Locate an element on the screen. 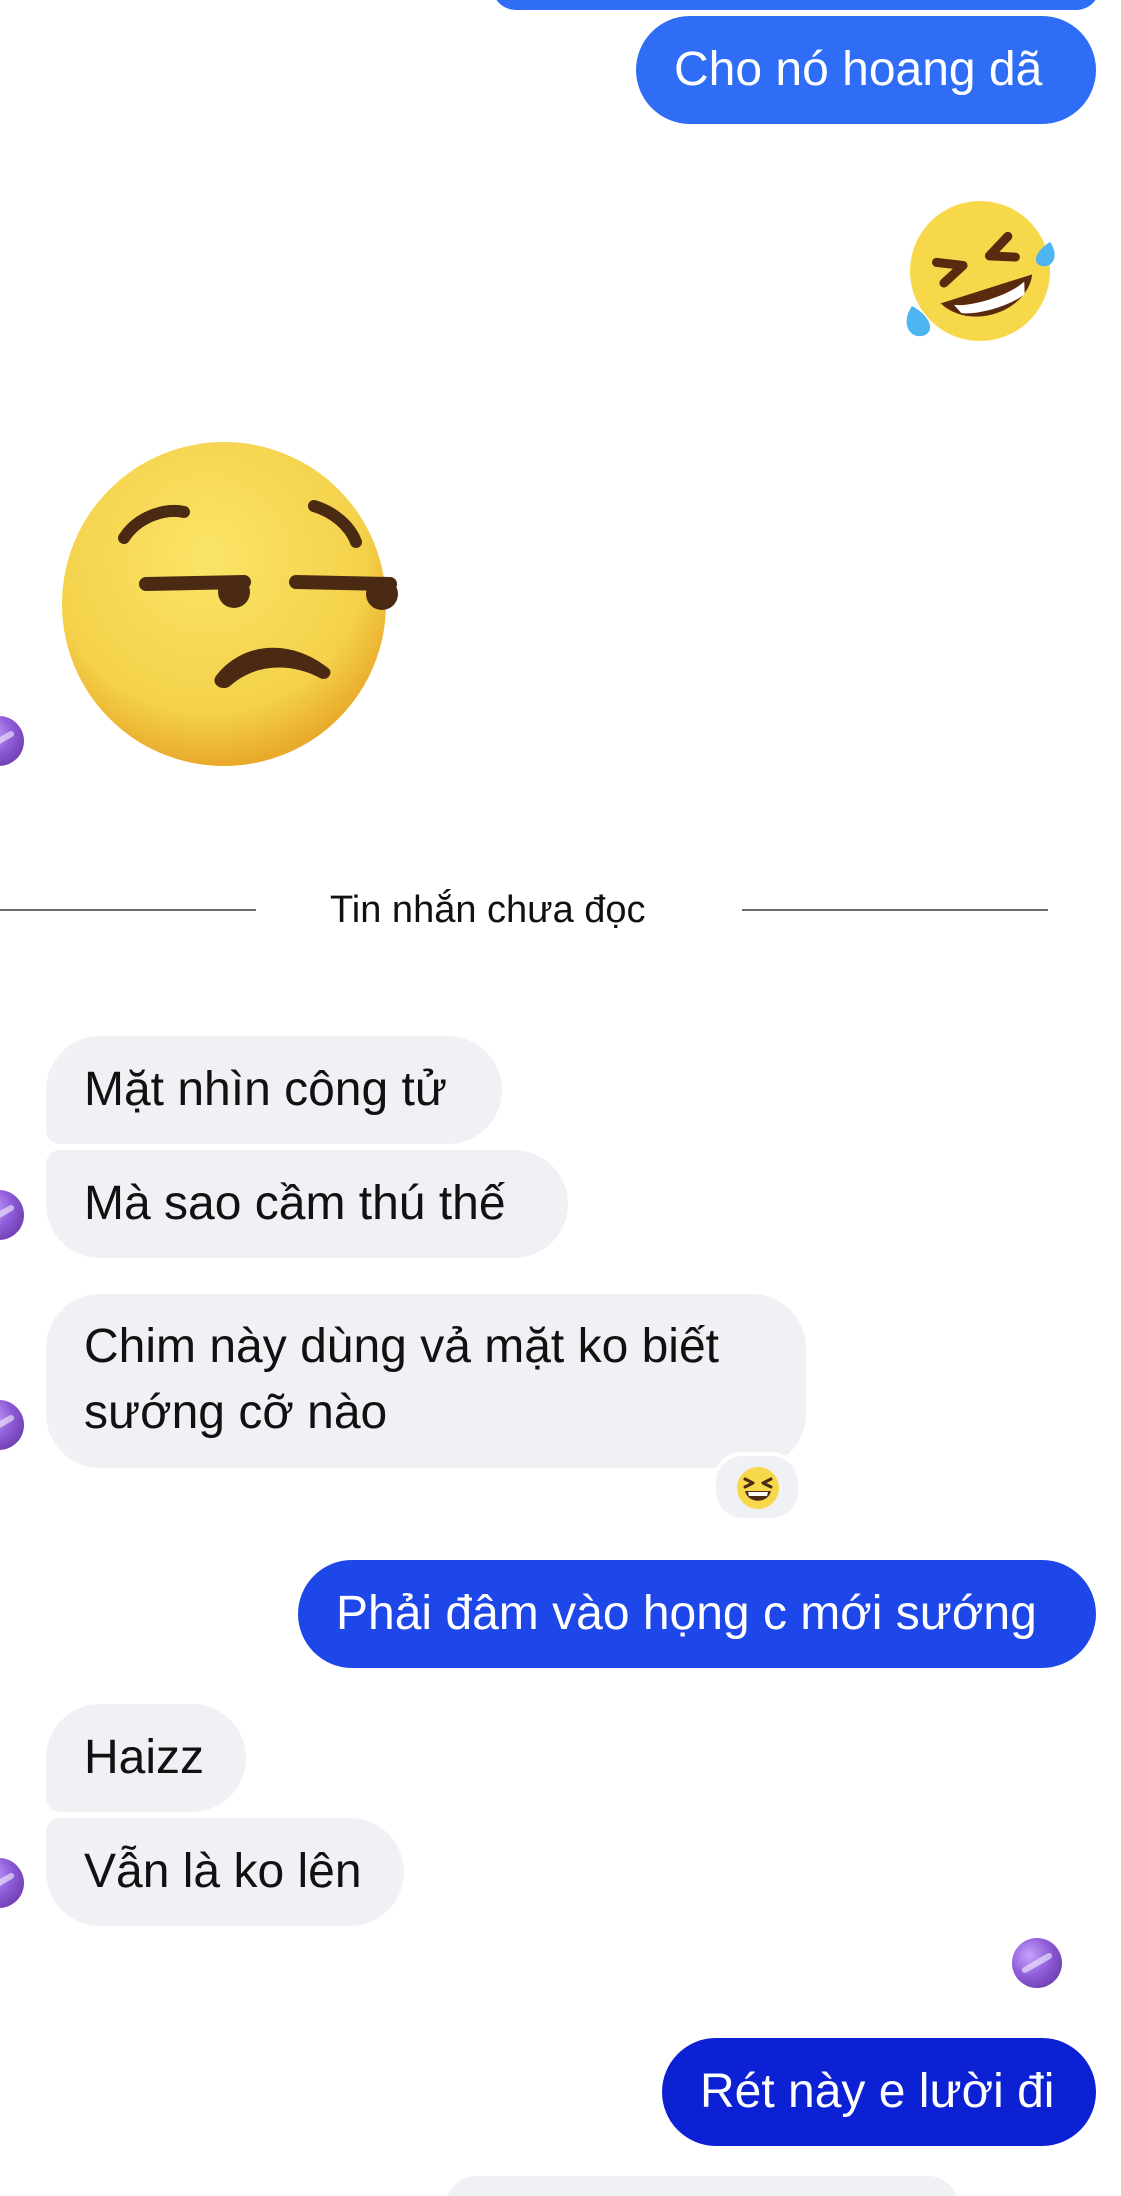  incoming-message-2: Mà sao cầm thú thế is located at coordinates (307, 1204).